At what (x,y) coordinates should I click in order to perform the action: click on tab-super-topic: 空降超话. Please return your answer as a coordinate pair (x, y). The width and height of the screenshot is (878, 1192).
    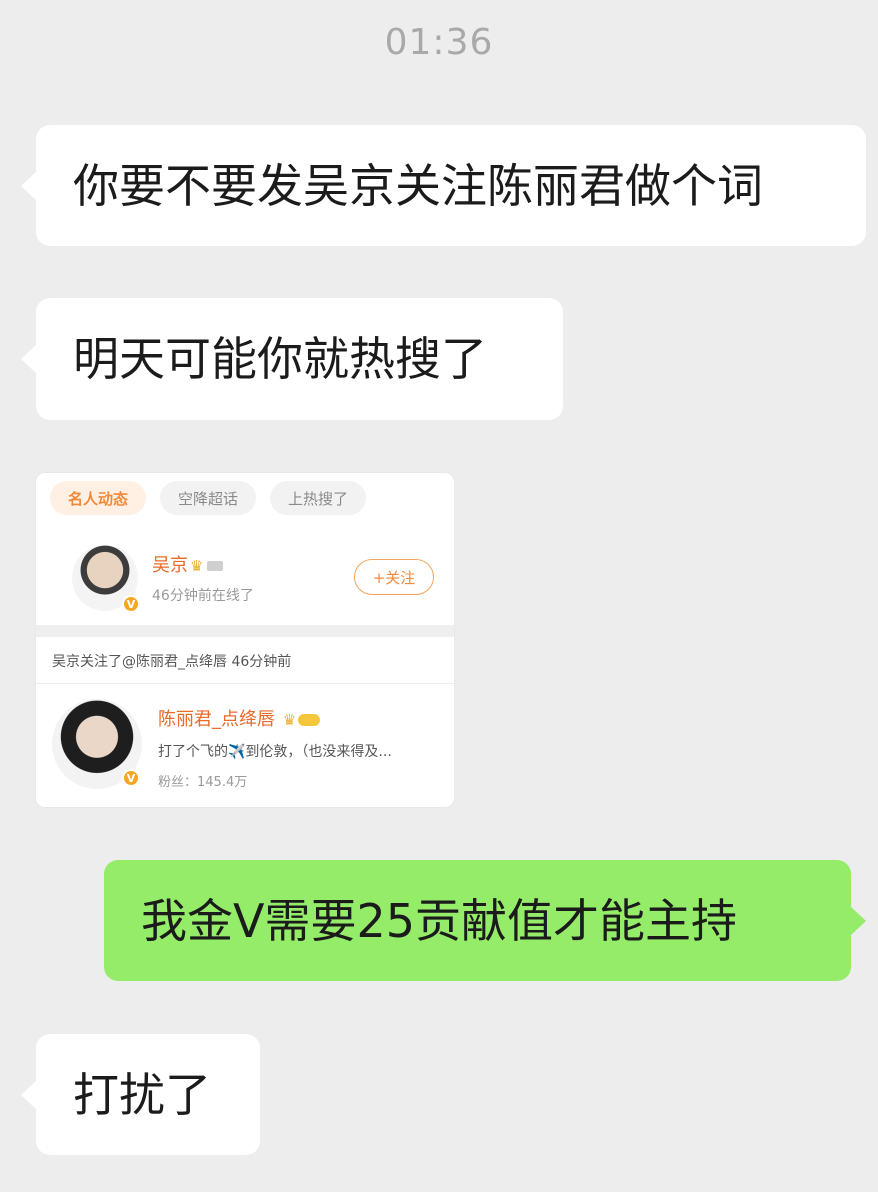
    Looking at the image, I should click on (208, 498).